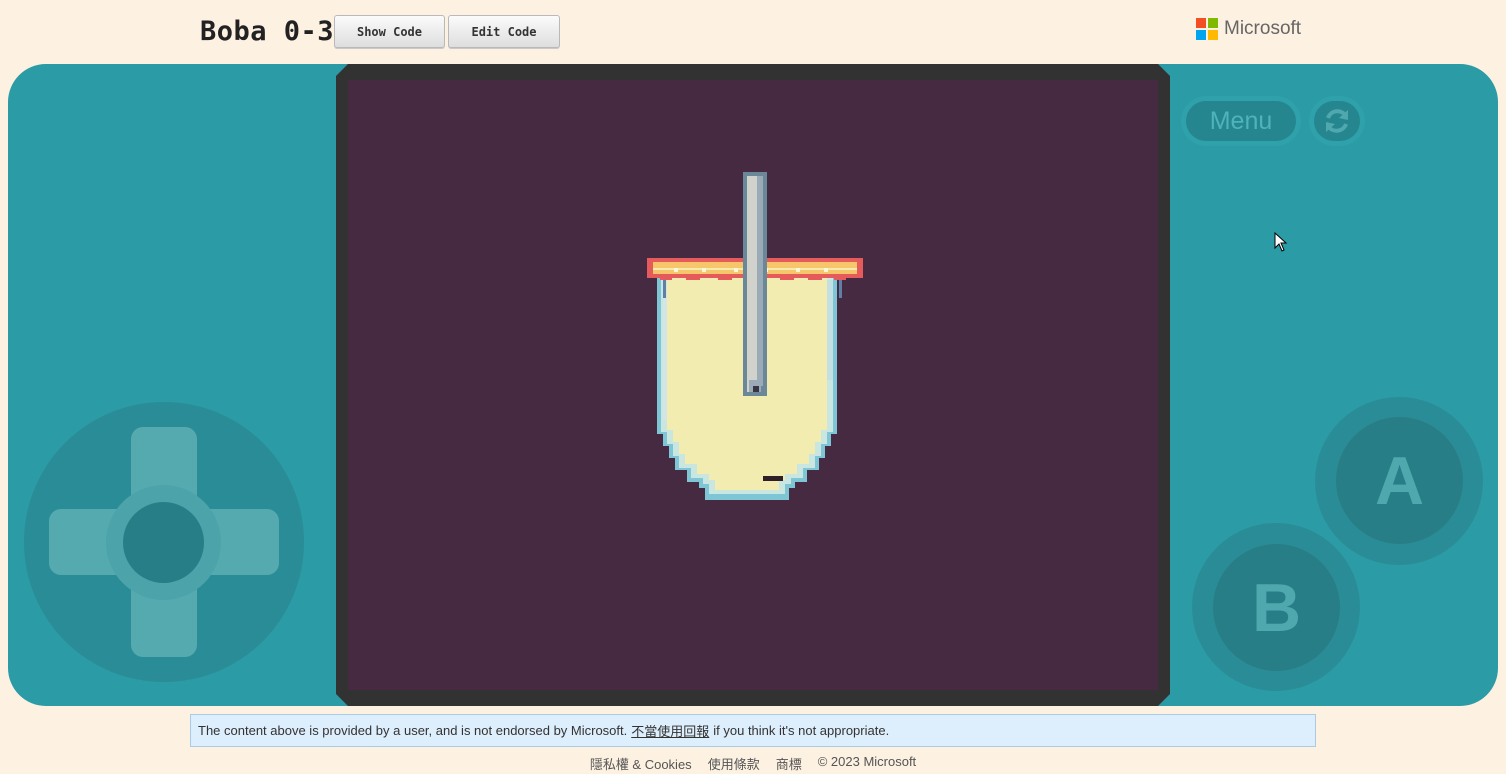  Describe the element at coordinates (670, 730) in the screenshot. I see `report-abuse-link: 不當使用回報` at that location.